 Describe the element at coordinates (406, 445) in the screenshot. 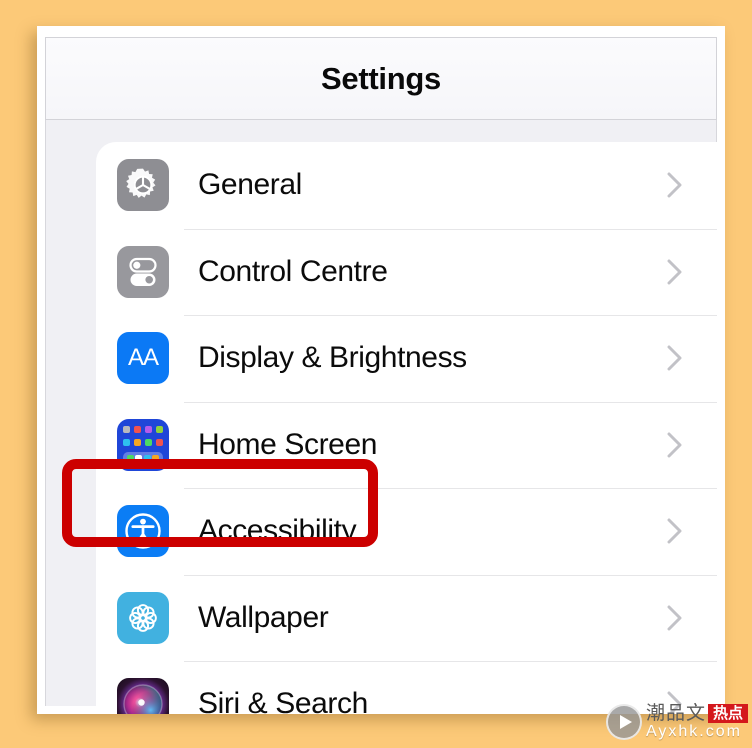

I see `settings-row-home-screen: Home Screen` at that location.